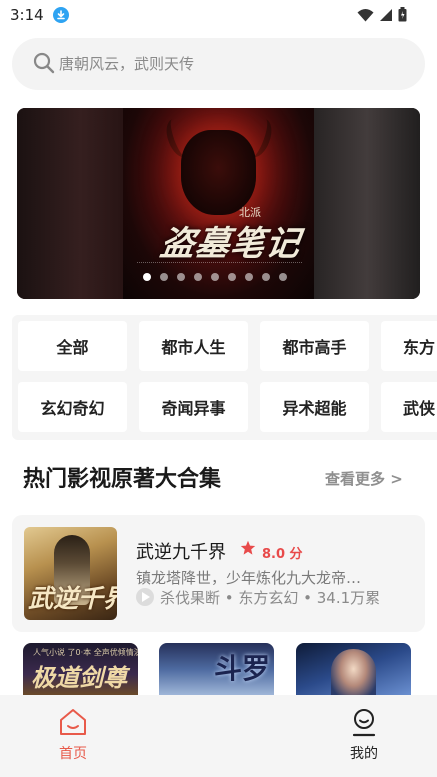 The image size is (437, 777). Describe the element at coordinates (282, 554) in the screenshot. I see `book-score: 8.0 分` at that location.